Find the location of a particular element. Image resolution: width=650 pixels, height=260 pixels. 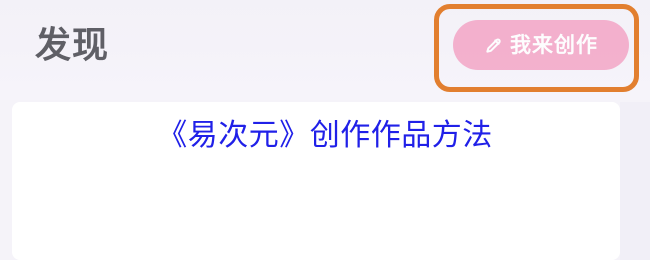

create-button-label: 我来创作 is located at coordinates (554, 44).